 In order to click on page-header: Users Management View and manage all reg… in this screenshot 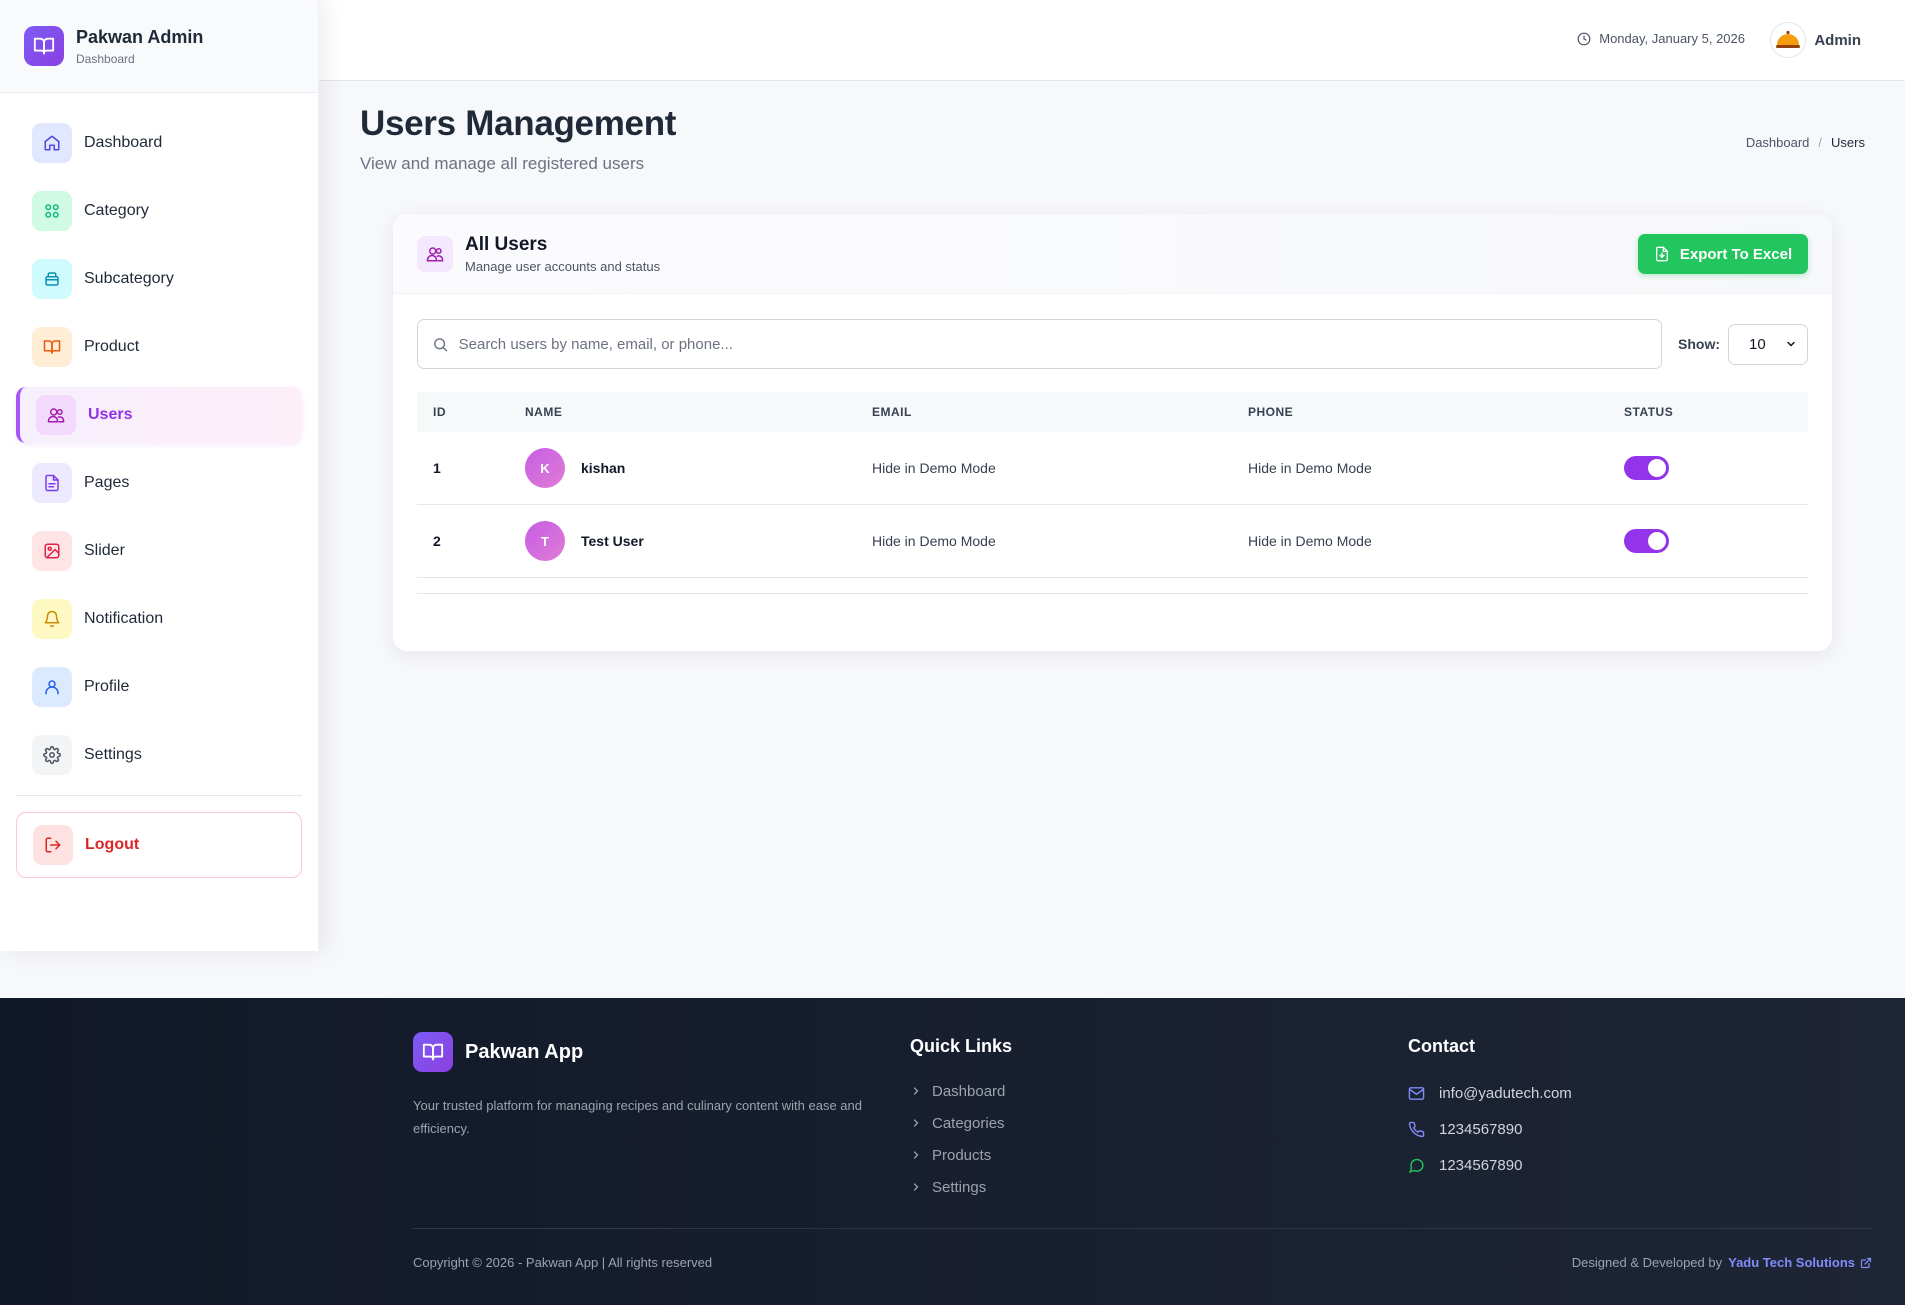, I will do `click(518, 139)`.